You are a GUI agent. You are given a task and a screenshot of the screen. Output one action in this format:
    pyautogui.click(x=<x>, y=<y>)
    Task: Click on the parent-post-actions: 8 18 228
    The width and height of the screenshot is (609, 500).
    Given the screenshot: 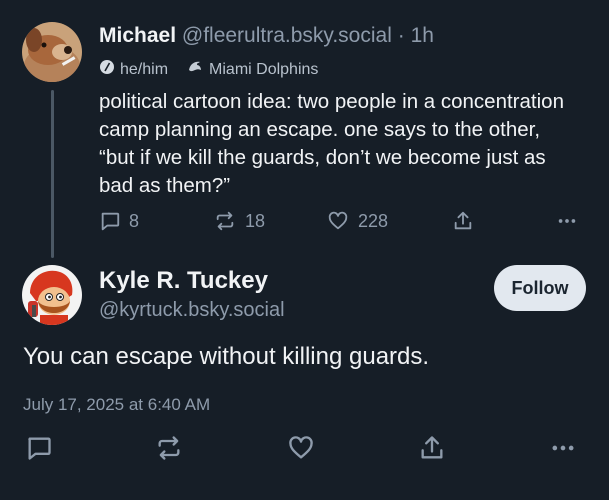 What is the action you would take?
    pyautogui.click(x=339, y=224)
    